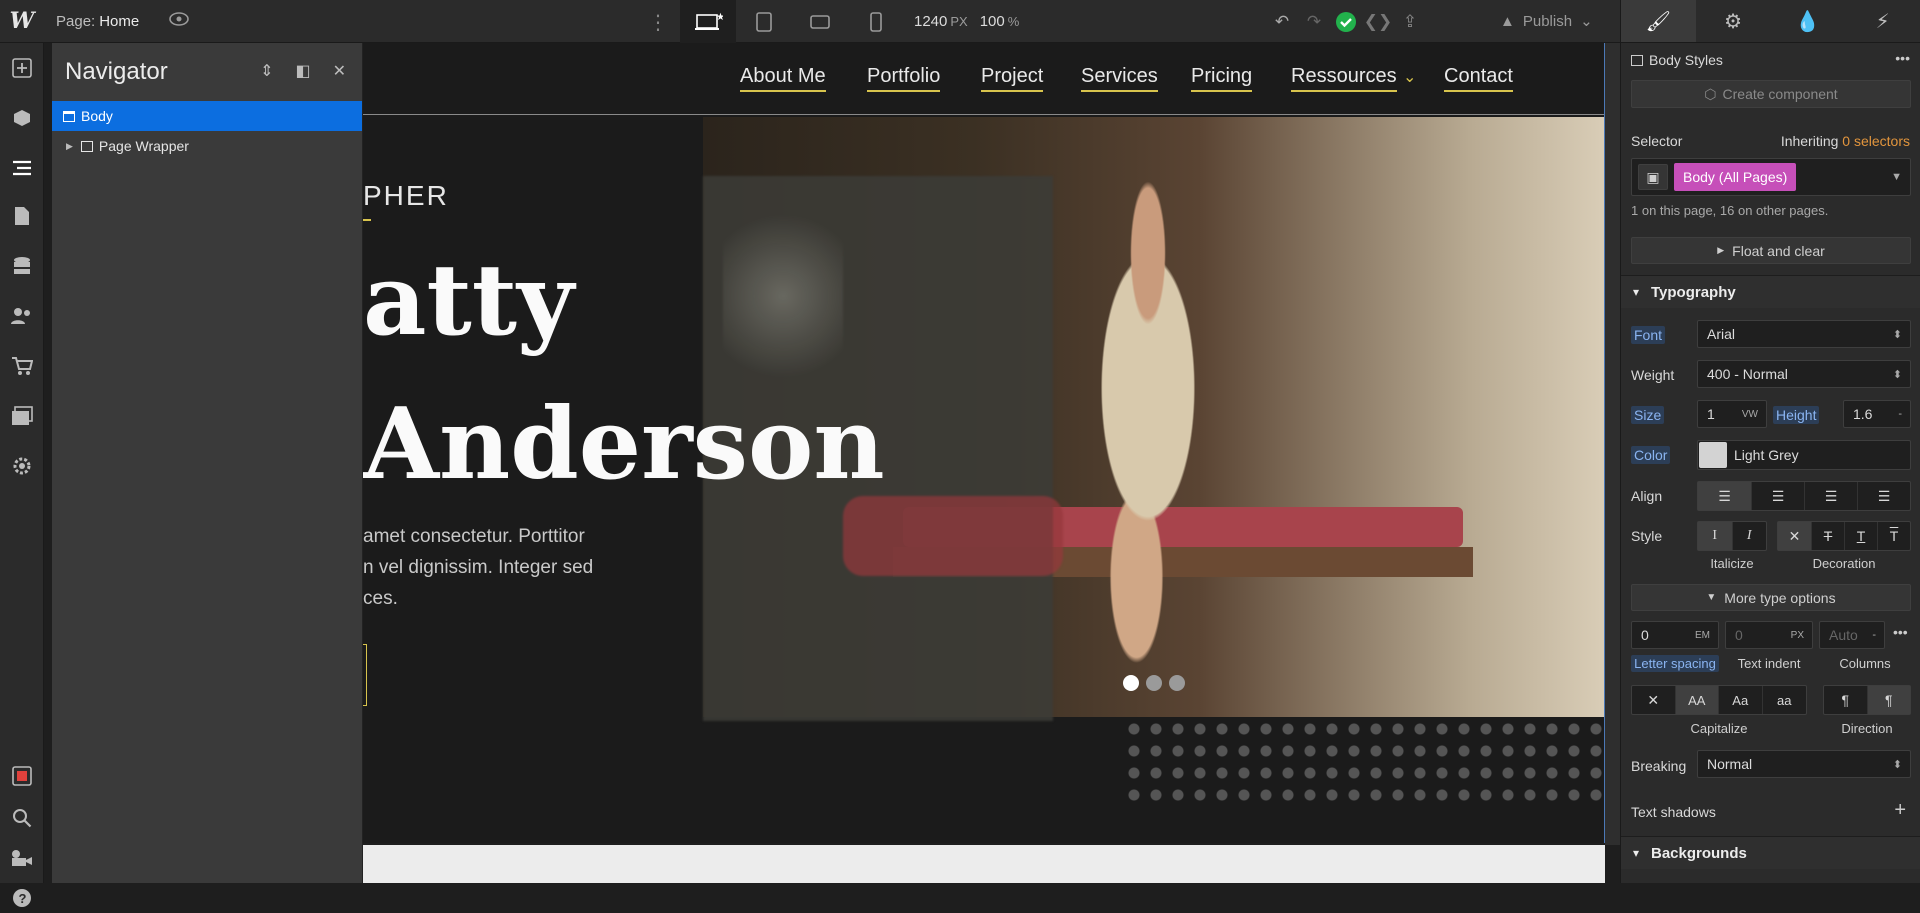  Describe the element at coordinates (1831, 496) in the screenshot. I see `align-right-icon: ☰` at that location.